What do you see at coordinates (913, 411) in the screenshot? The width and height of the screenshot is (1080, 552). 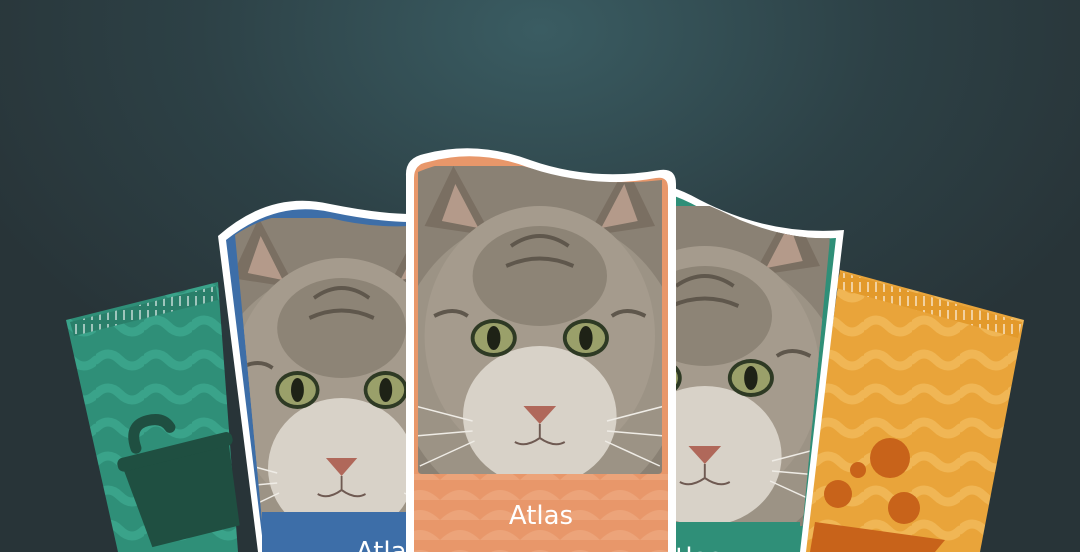 I see `food-pack-right` at bounding box center [913, 411].